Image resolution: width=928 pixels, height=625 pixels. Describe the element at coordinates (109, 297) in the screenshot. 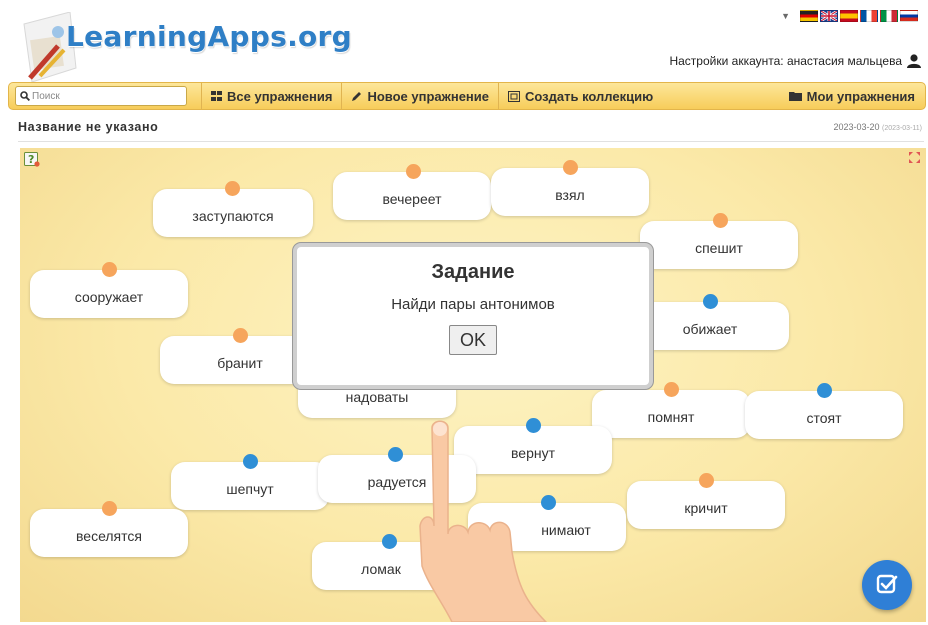

I see `word-label: сооружает` at that location.